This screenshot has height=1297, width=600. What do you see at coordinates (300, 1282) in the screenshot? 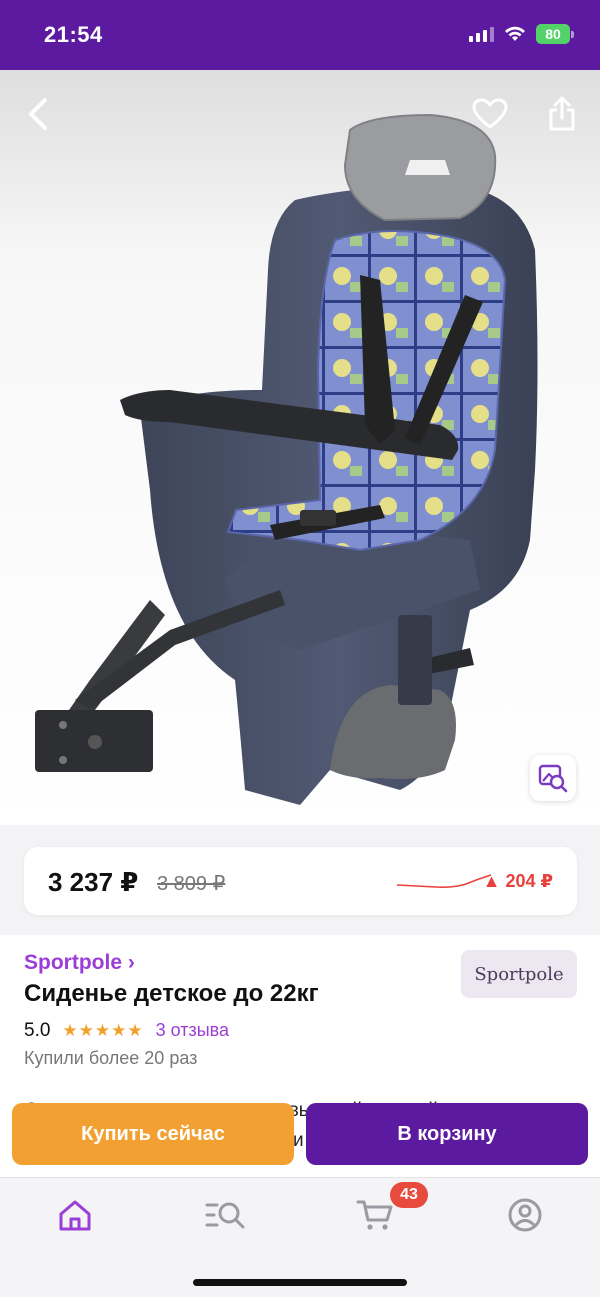
I see `home-indicator` at bounding box center [300, 1282].